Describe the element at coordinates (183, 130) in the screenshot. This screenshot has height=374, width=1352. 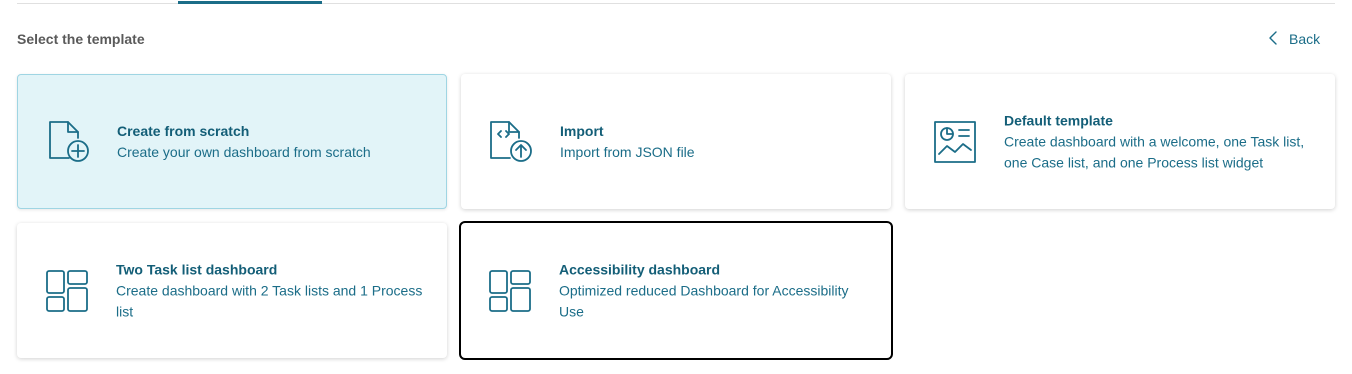
I see `card-title: Create from scratch` at that location.